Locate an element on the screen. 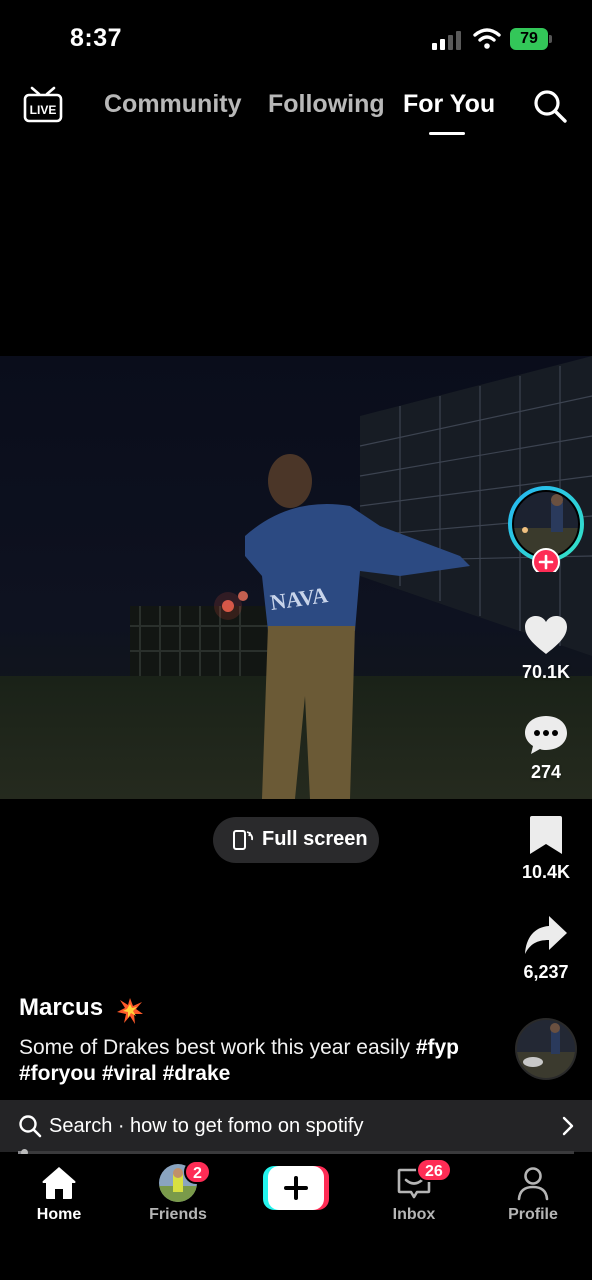 The width and height of the screenshot is (592, 1280). full-screen-label: Full screen is located at coordinates (315, 839).